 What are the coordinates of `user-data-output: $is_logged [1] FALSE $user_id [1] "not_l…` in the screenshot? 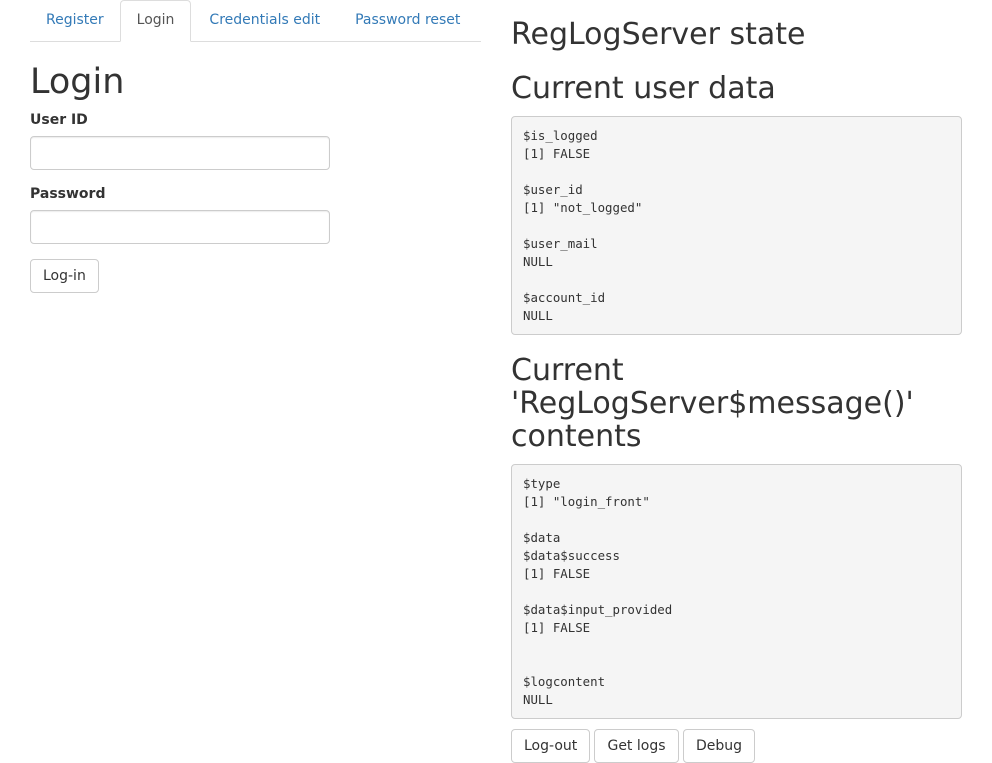 It's located at (736, 225).